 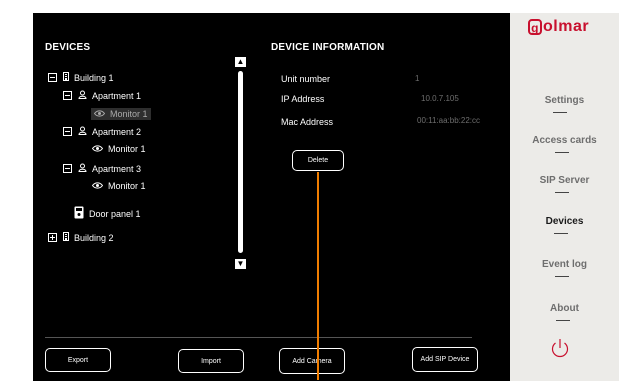 I want to click on selected-highlight: Monitor 1, so click(x=121, y=114).